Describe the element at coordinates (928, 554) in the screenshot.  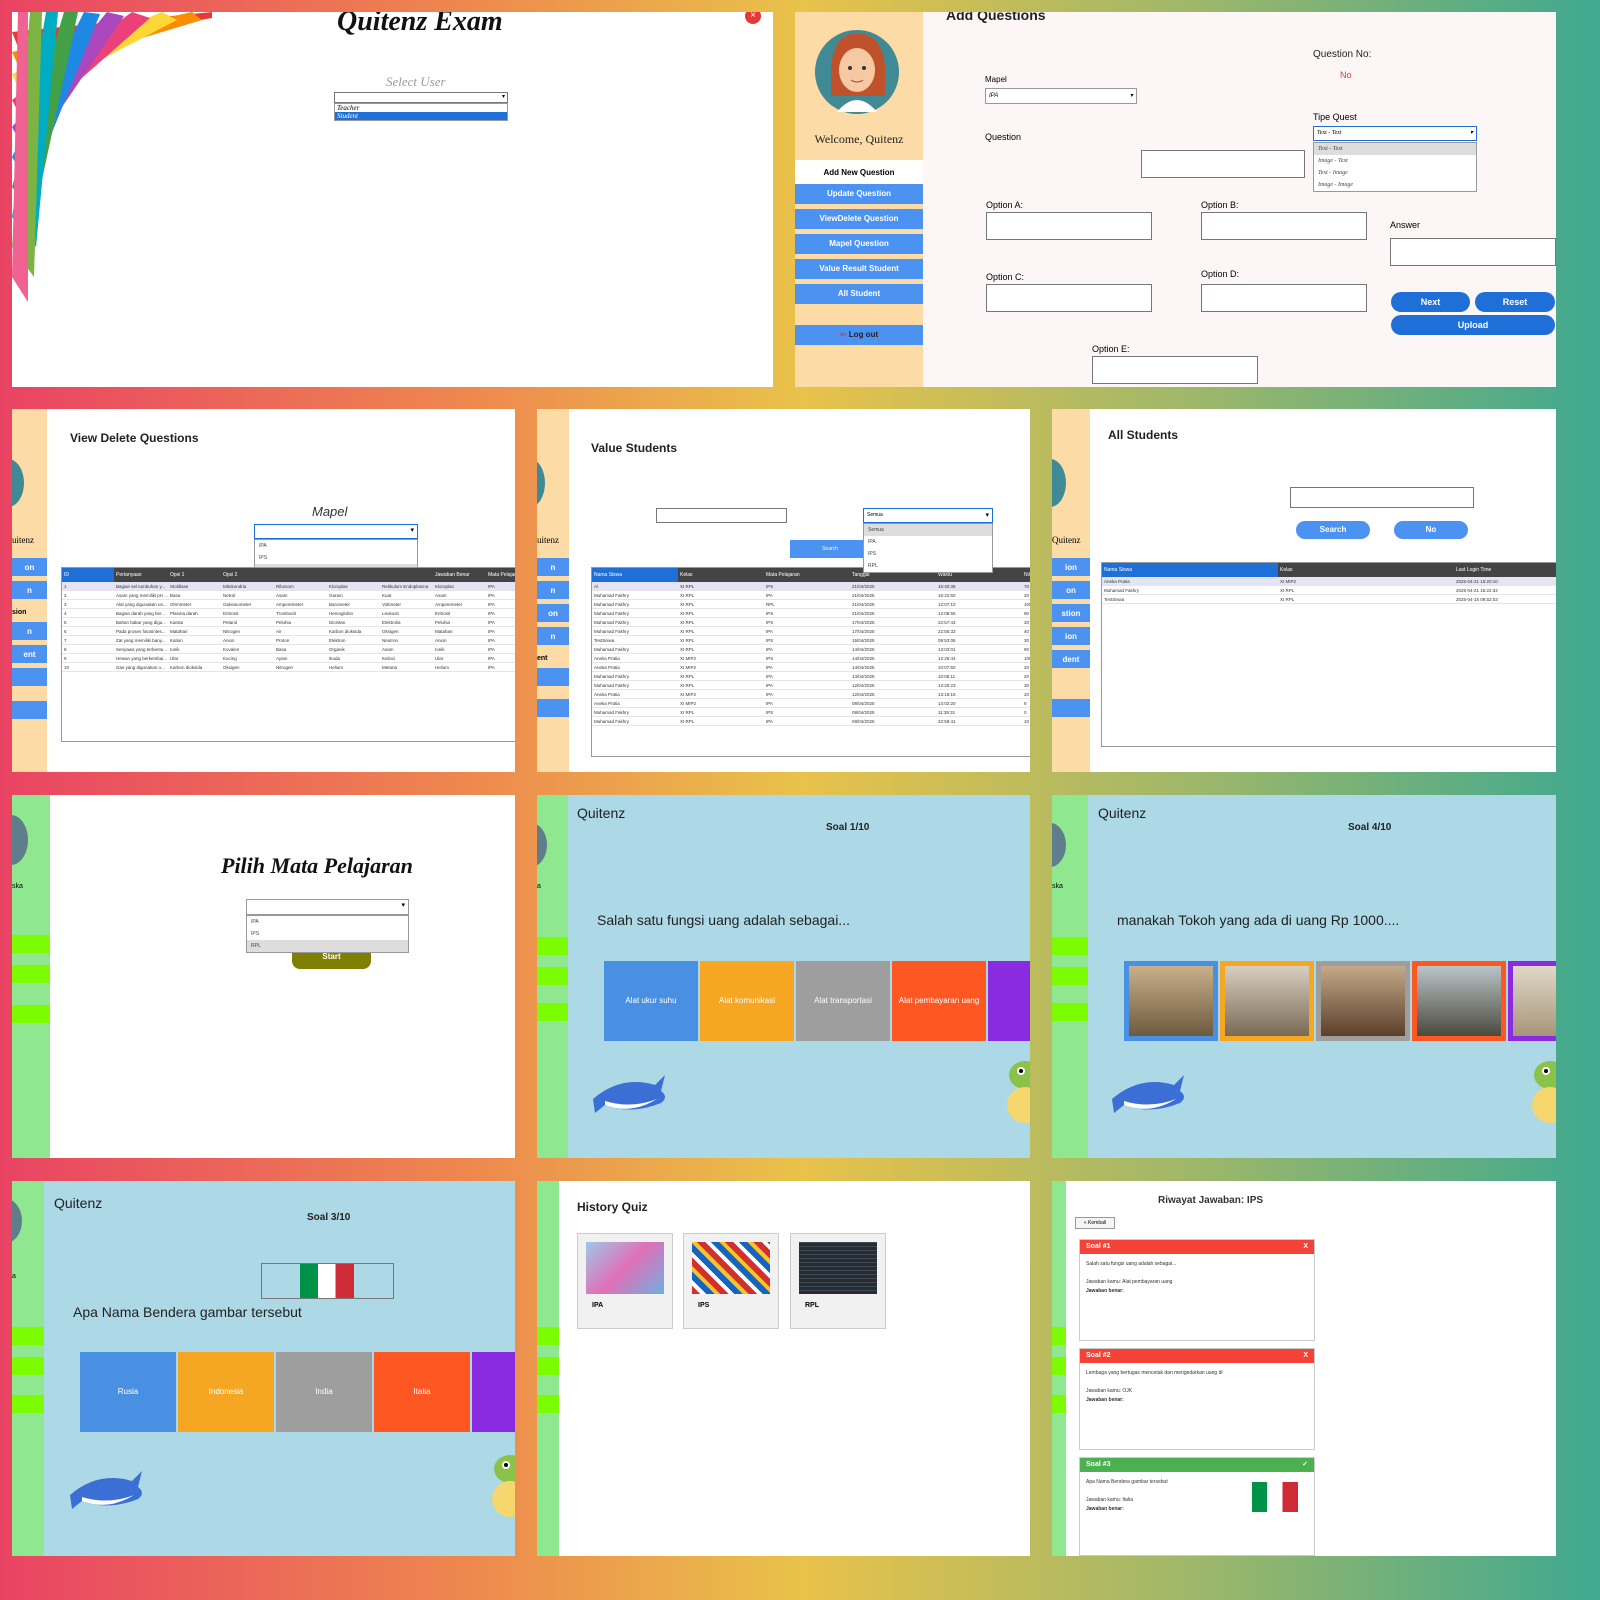
I see `filter-option: IPS` at that location.